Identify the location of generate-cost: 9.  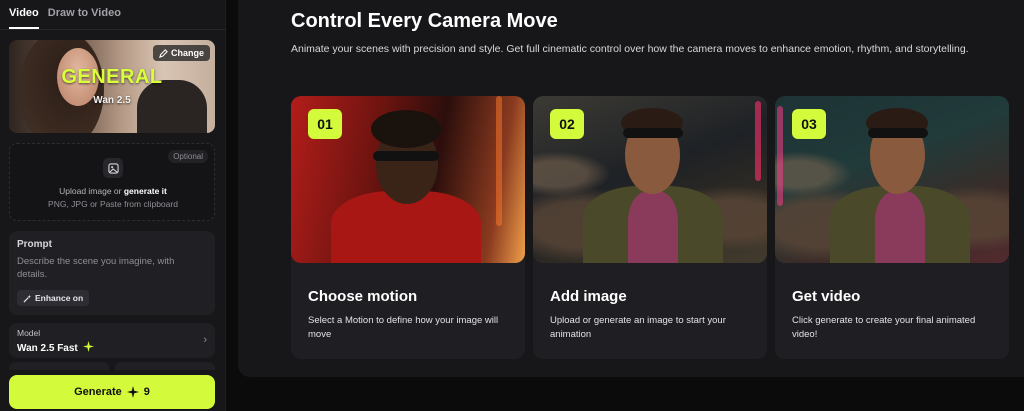
(146, 392).